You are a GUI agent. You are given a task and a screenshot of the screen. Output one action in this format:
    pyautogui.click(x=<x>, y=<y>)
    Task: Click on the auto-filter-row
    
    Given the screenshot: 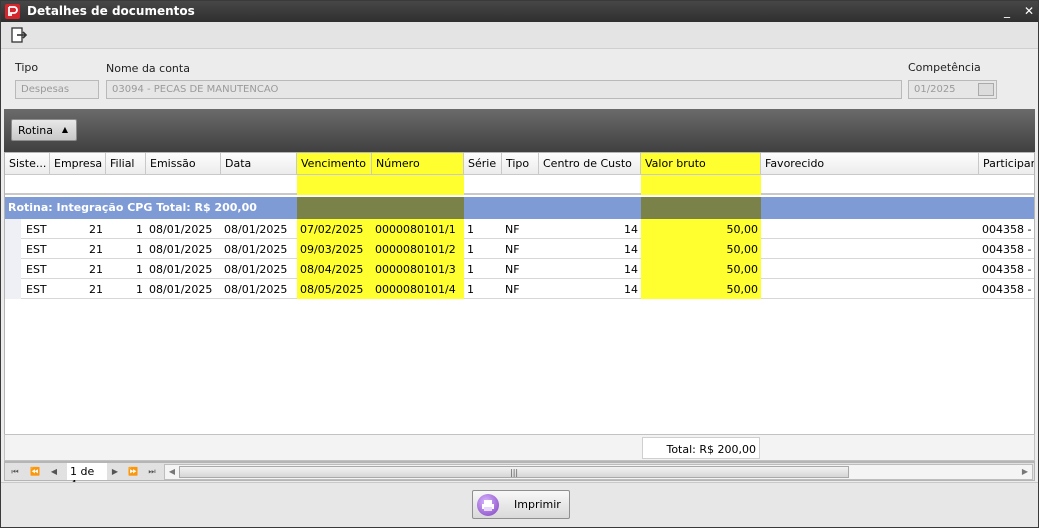 What is the action you would take?
    pyautogui.click(x=519, y=185)
    